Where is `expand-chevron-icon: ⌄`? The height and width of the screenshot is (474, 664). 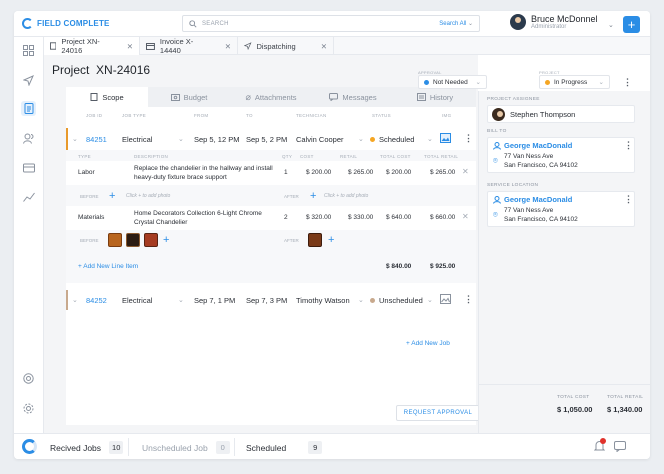
expand-chevron-icon: ⌄ is located at coordinates (75, 300).